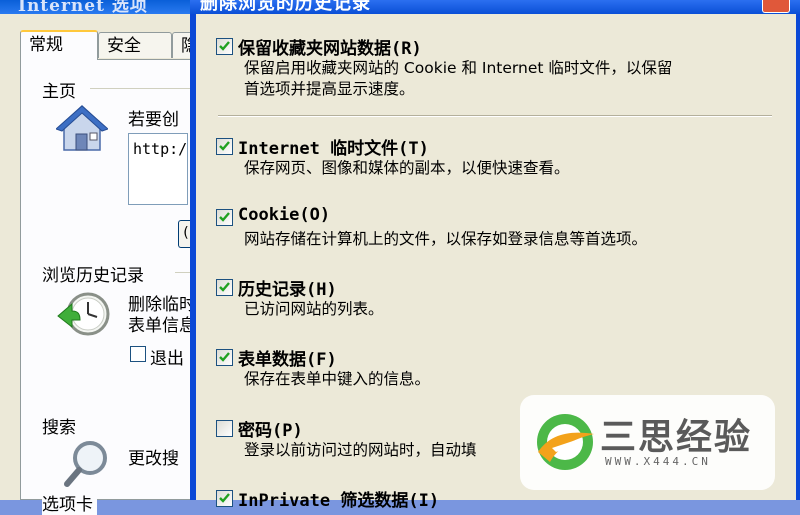  Describe the element at coordinates (153, 459) in the screenshot. I see `search-description: 更改搜` at that location.